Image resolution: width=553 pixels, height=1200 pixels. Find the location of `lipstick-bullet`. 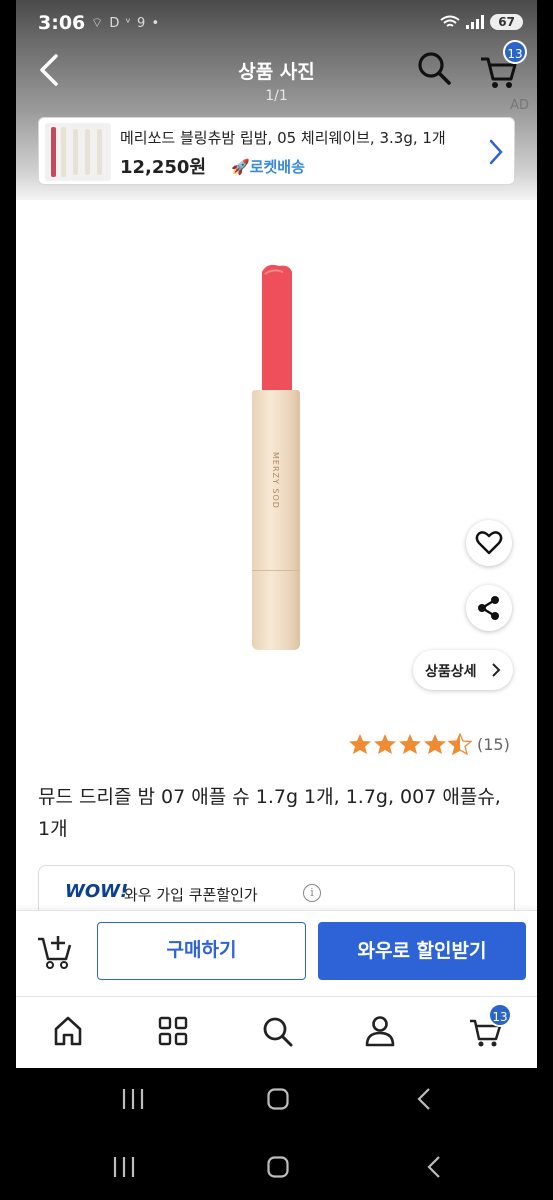

lipstick-bullet is located at coordinates (277, 328).